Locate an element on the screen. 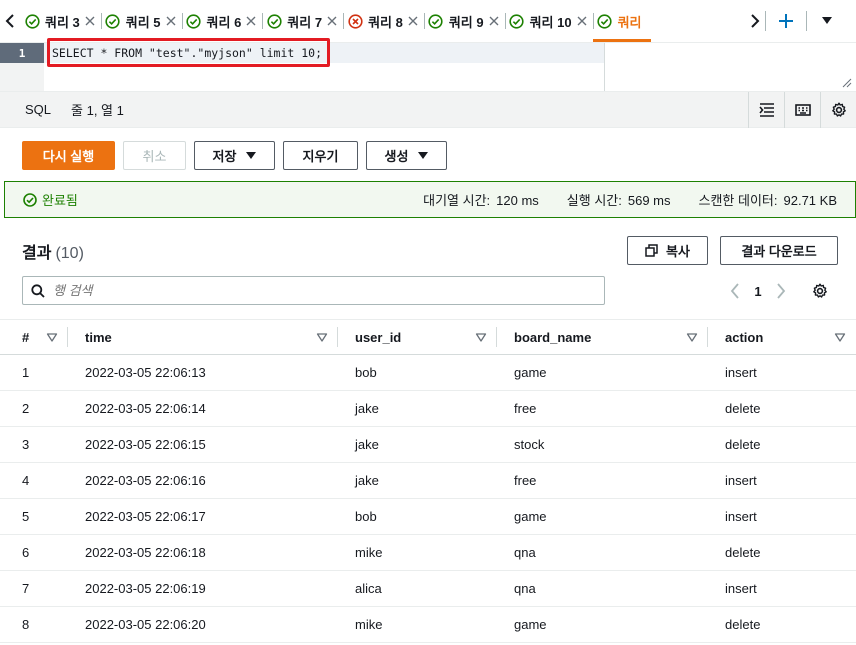 The height and width of the screenshot is (645, 856). tab-tools is located at coordinates (806, 21).